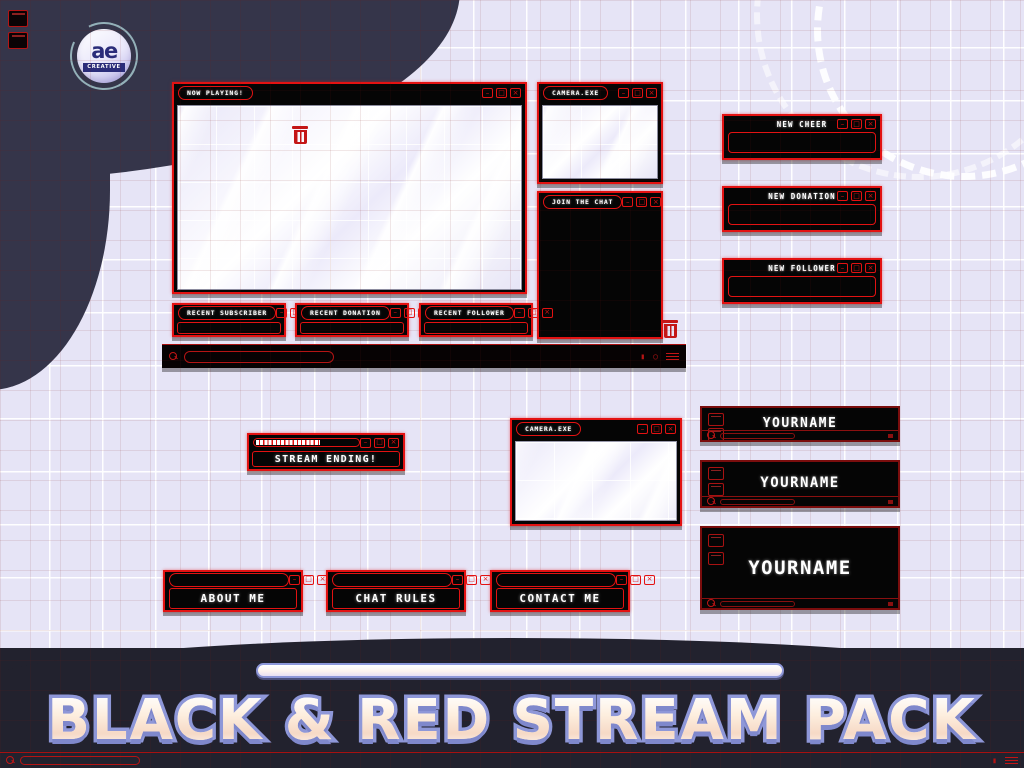  I want to click on desktop-icon-two, so click(18, 40).